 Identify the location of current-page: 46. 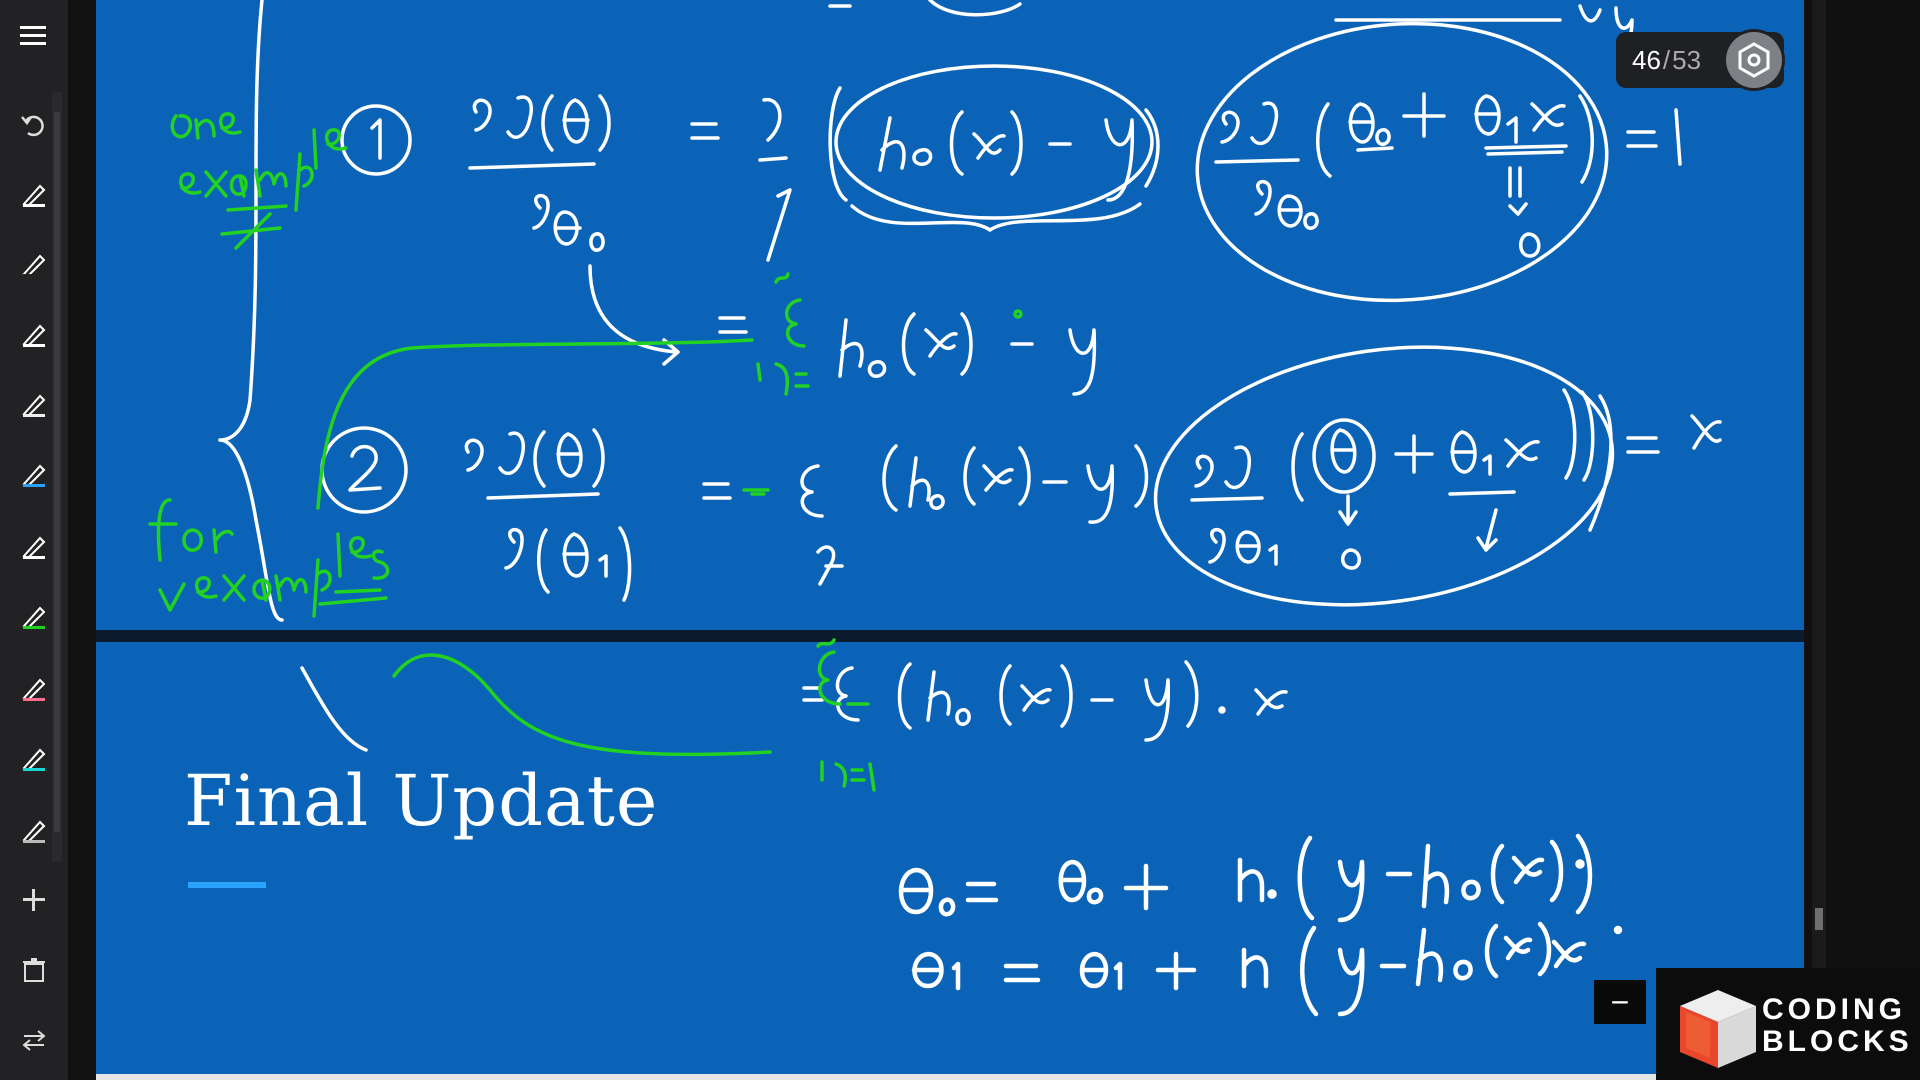
(1646, 59).